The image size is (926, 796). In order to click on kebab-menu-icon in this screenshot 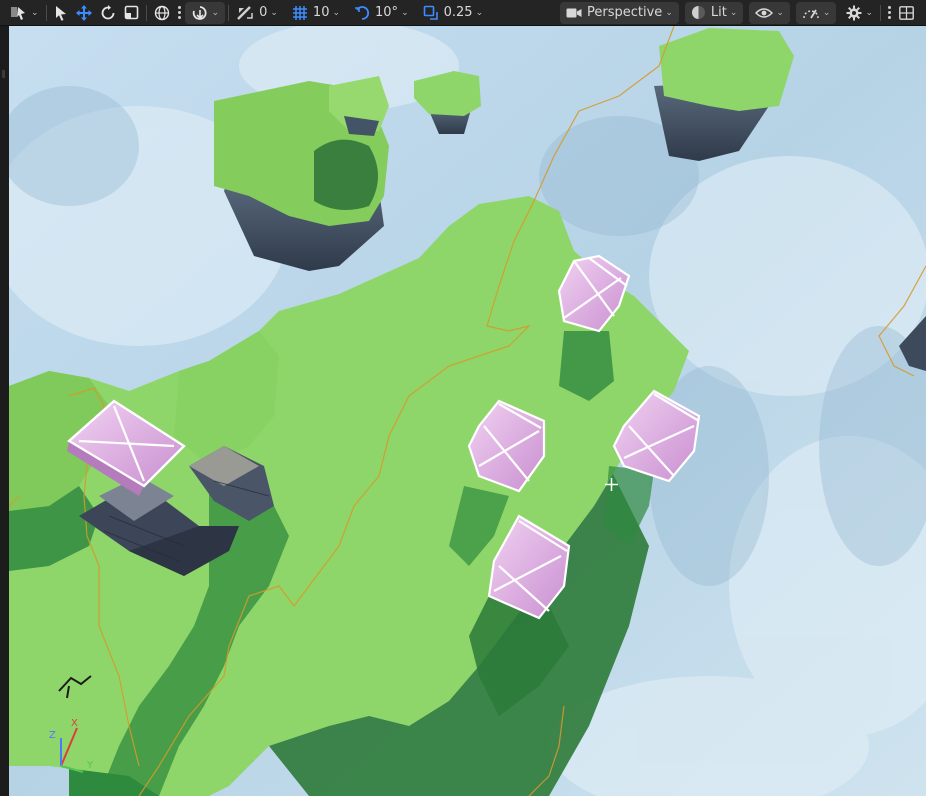, I will do `click(889, 12)`.